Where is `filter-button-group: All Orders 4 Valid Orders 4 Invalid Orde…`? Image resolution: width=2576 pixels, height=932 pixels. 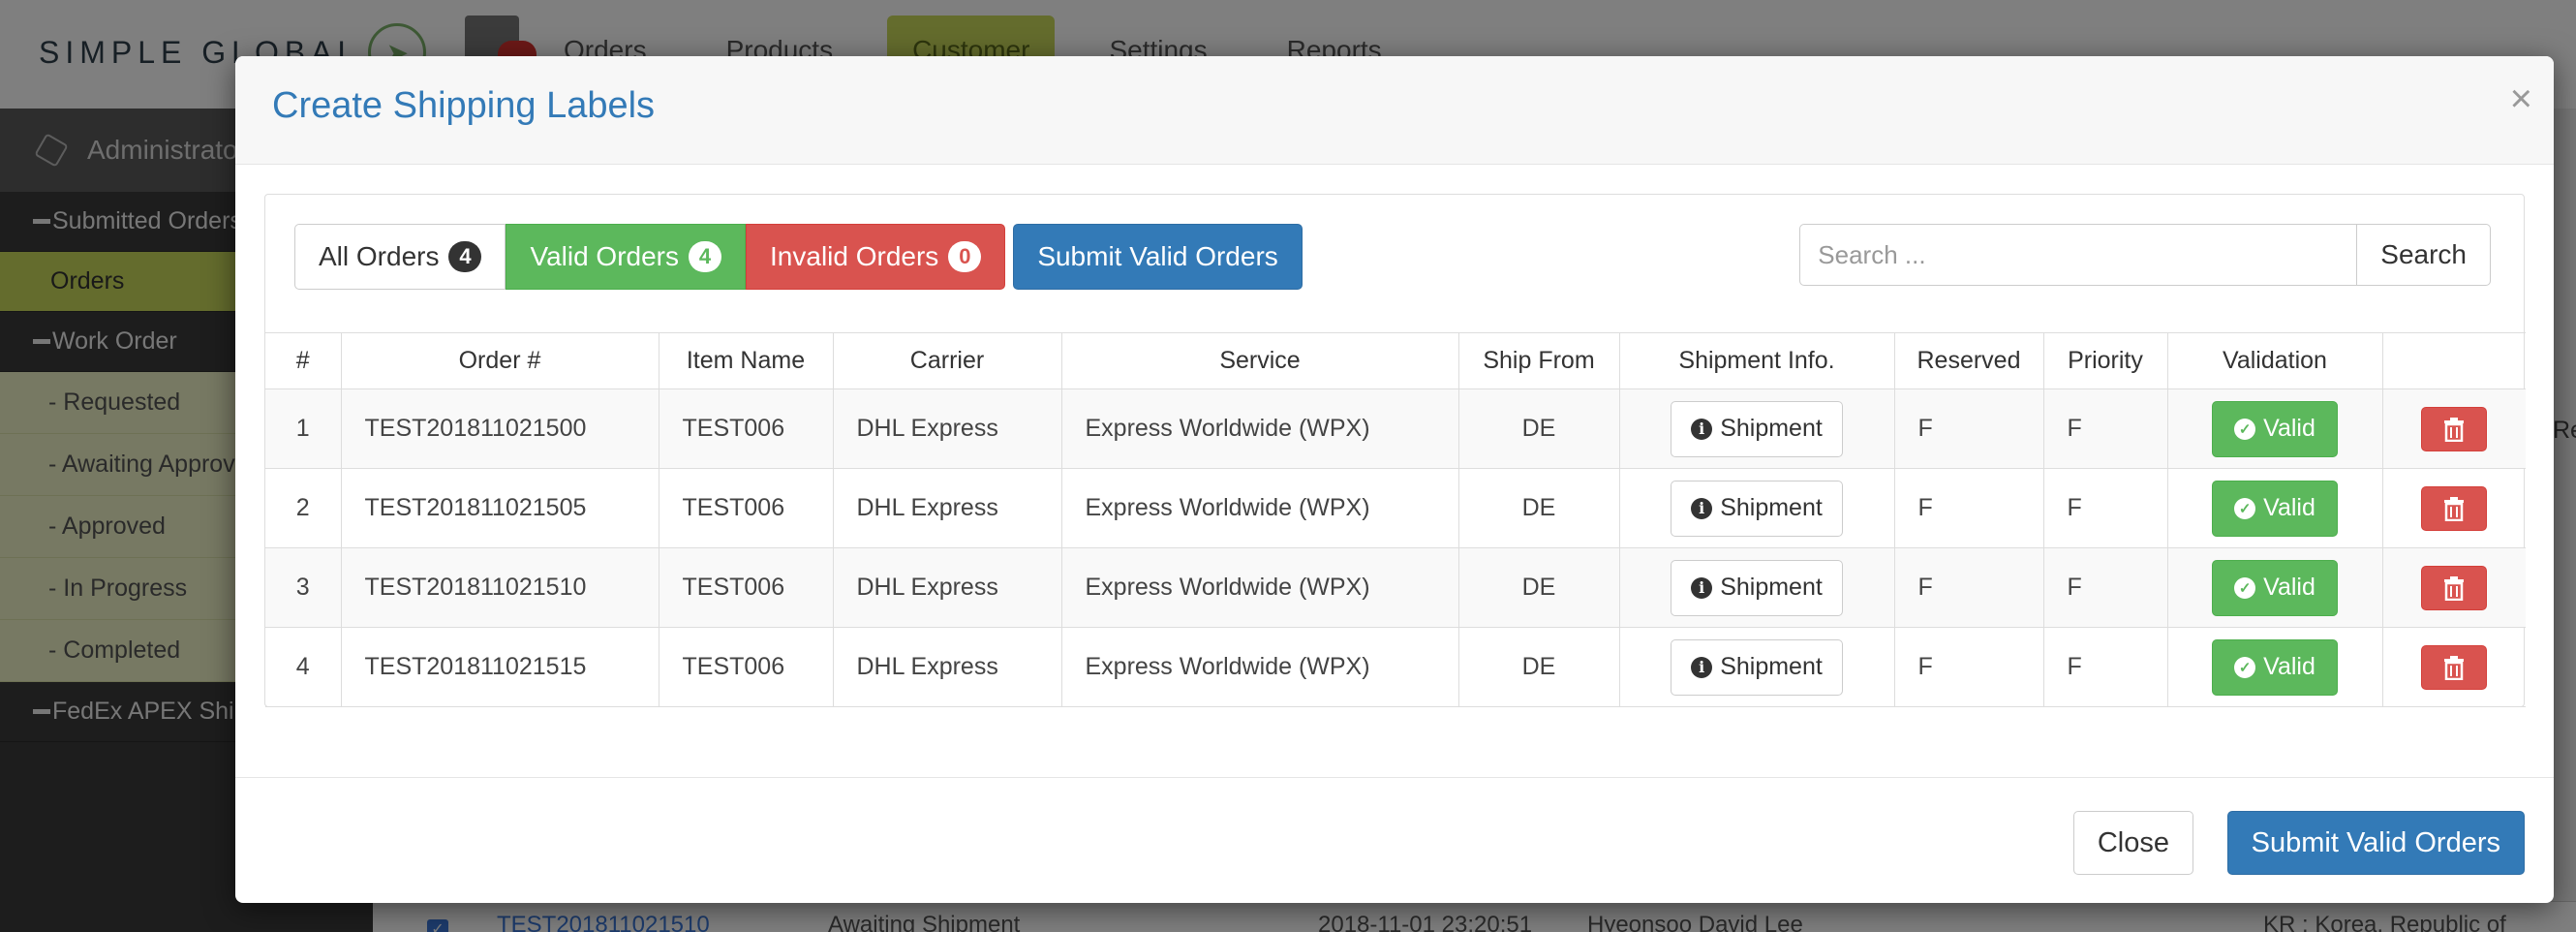 filter-button-group: All Orders 4 Valid Orders 4 Invalid Orde… is located at coordinates (798, 257).